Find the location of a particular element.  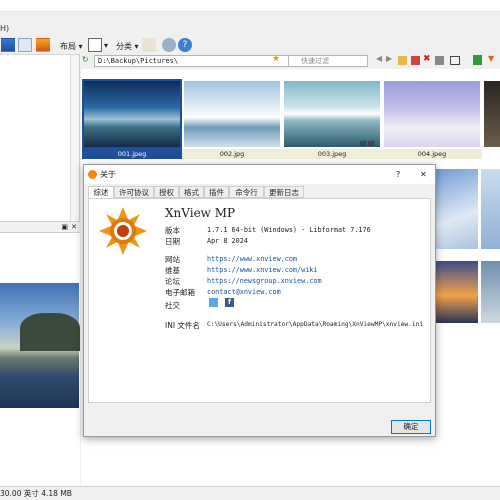

thumbnail-item: 004.jpeg is located at coordinates (432, 121).